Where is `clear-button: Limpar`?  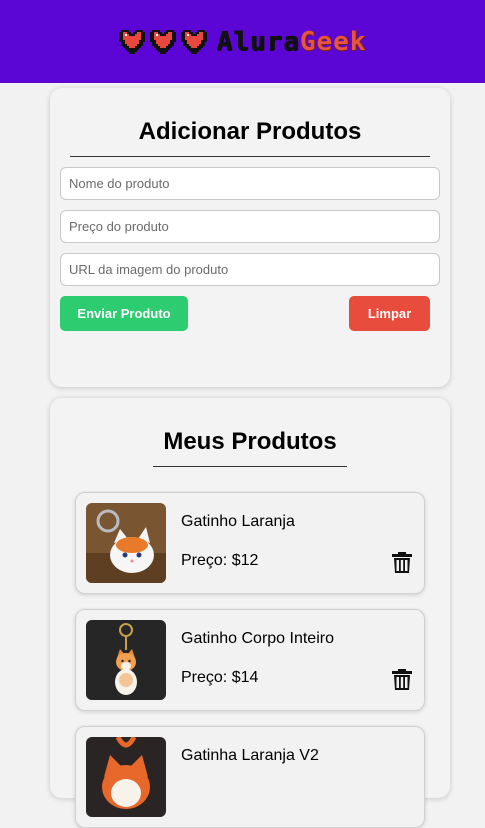
clear-button: Limpar is located at coordinates (389, 313).